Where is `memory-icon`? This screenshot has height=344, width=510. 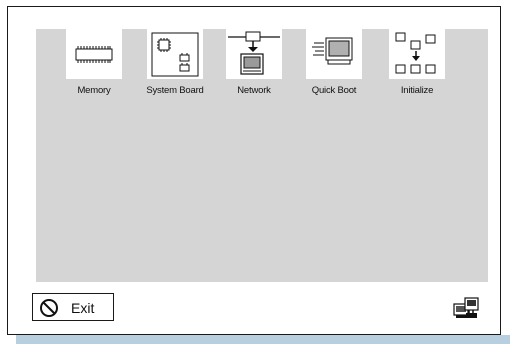
memory-icon is located at coordinates (94, 54).